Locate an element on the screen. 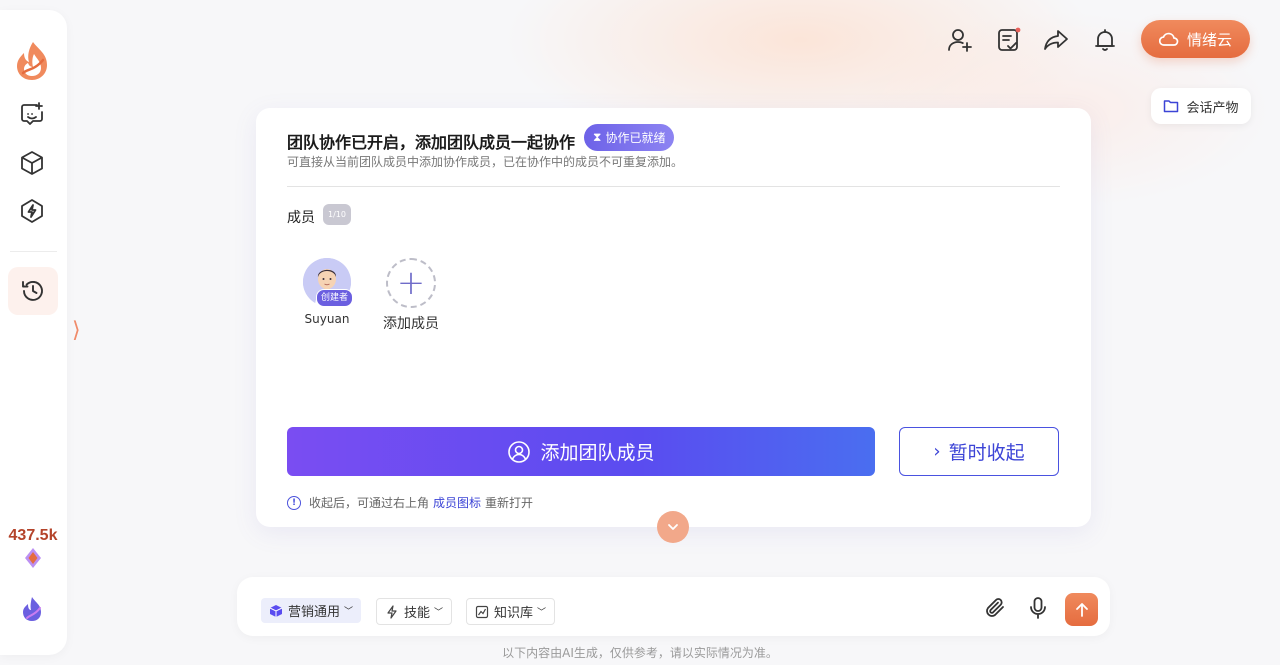  avatar: 创建者 is located at coordinates (328, 282).